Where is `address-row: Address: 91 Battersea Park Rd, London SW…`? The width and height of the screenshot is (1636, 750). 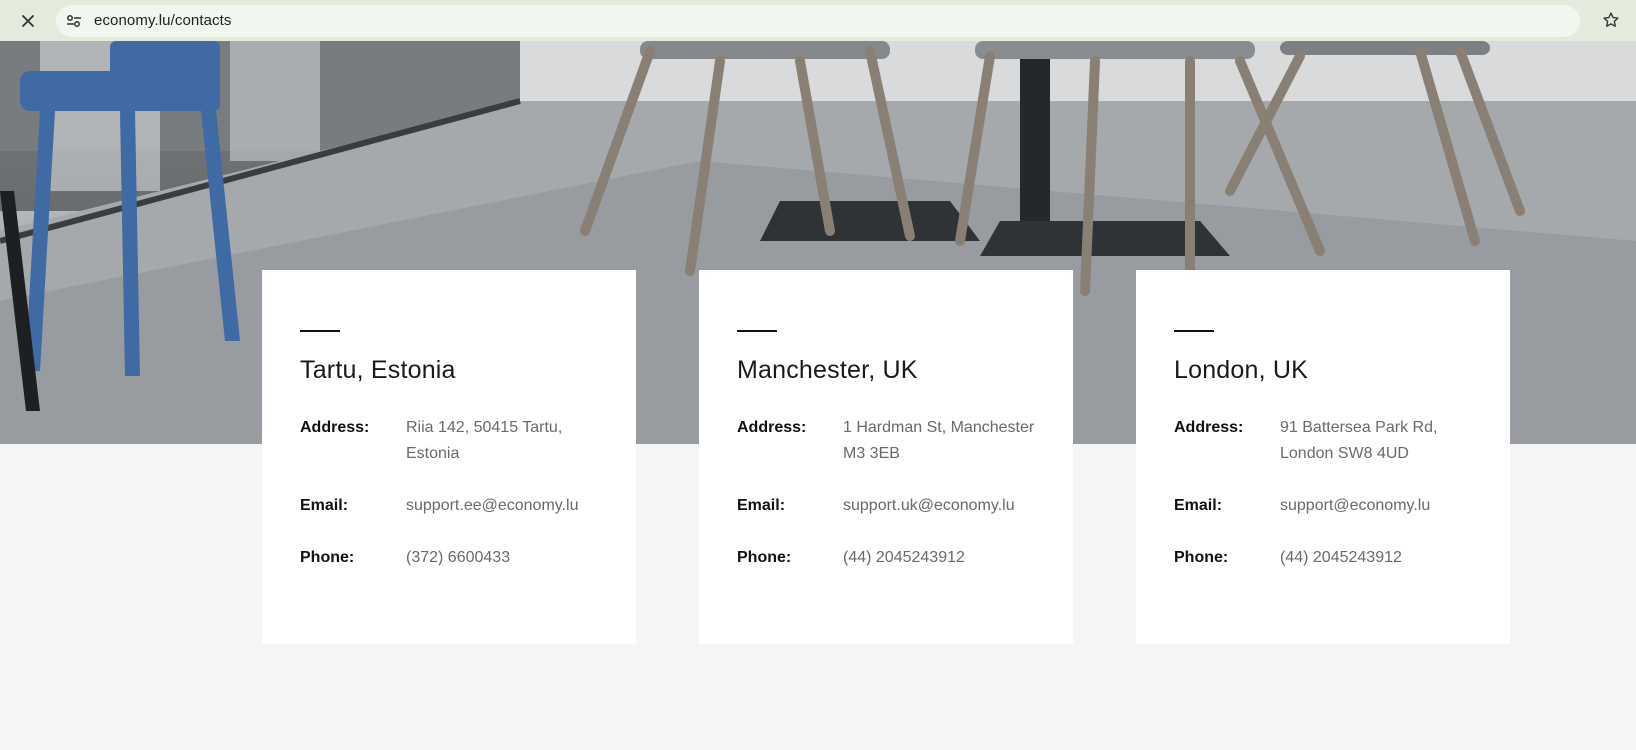
address-row: Address: 91 Battersea Park Rd, London SW… is located at coordinates (1323, 441).